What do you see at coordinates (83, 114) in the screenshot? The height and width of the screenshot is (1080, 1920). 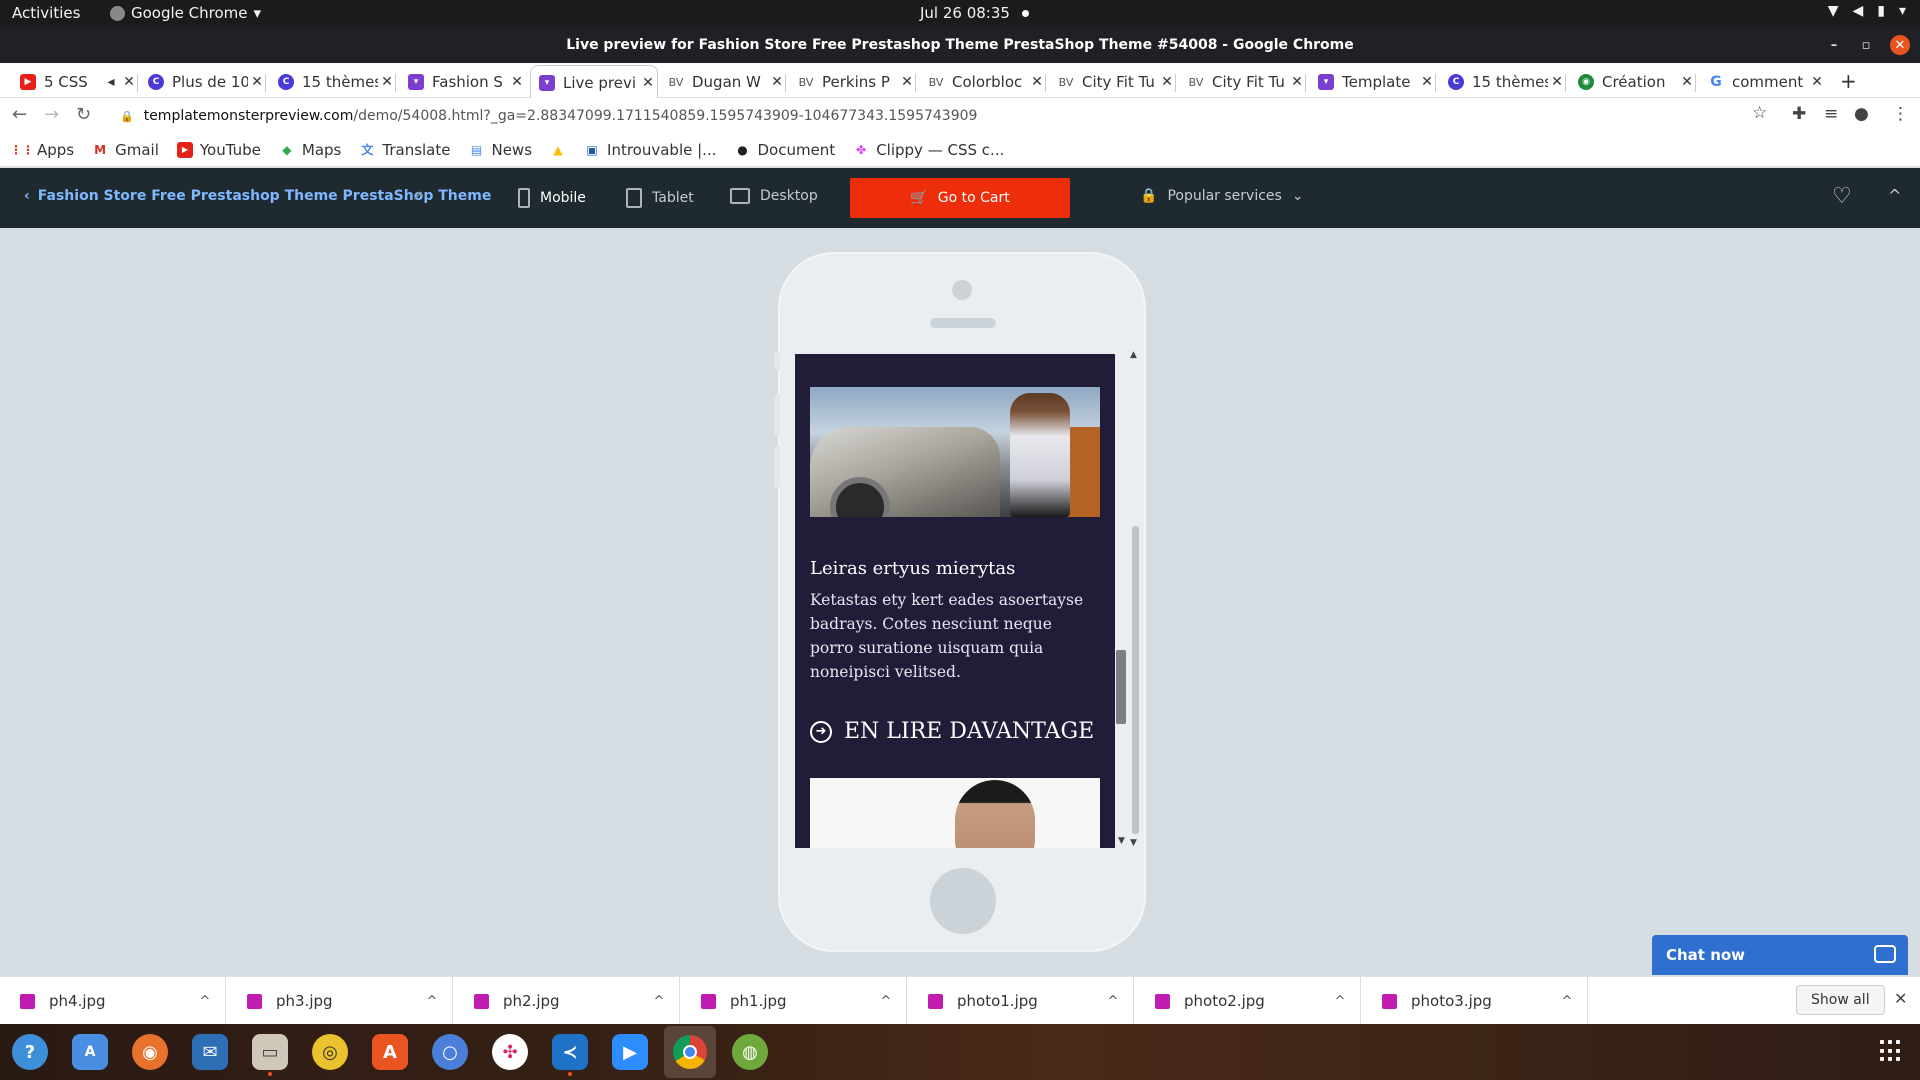 I see `reload-icon: ↻` at bounding box center [83, 114].